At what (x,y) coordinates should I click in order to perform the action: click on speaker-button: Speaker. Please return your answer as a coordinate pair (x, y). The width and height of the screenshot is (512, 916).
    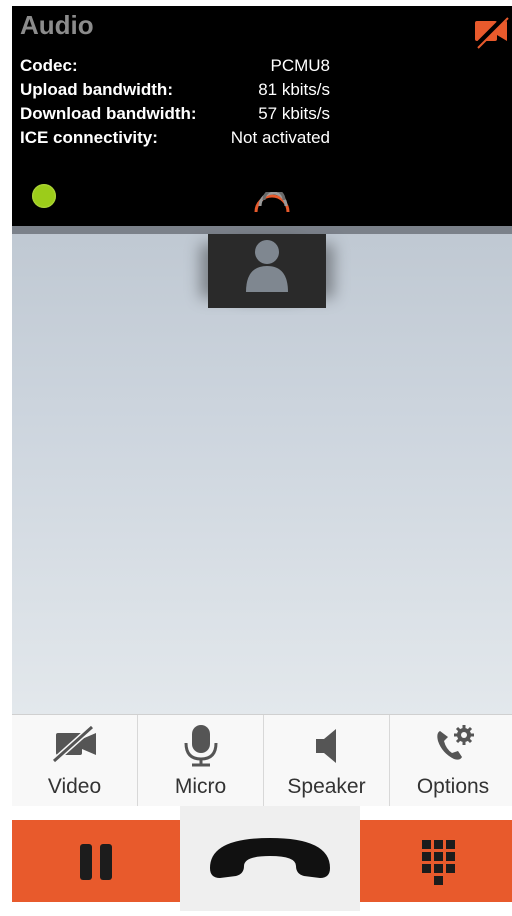
    Looking at the image, I should click on (327, 761).